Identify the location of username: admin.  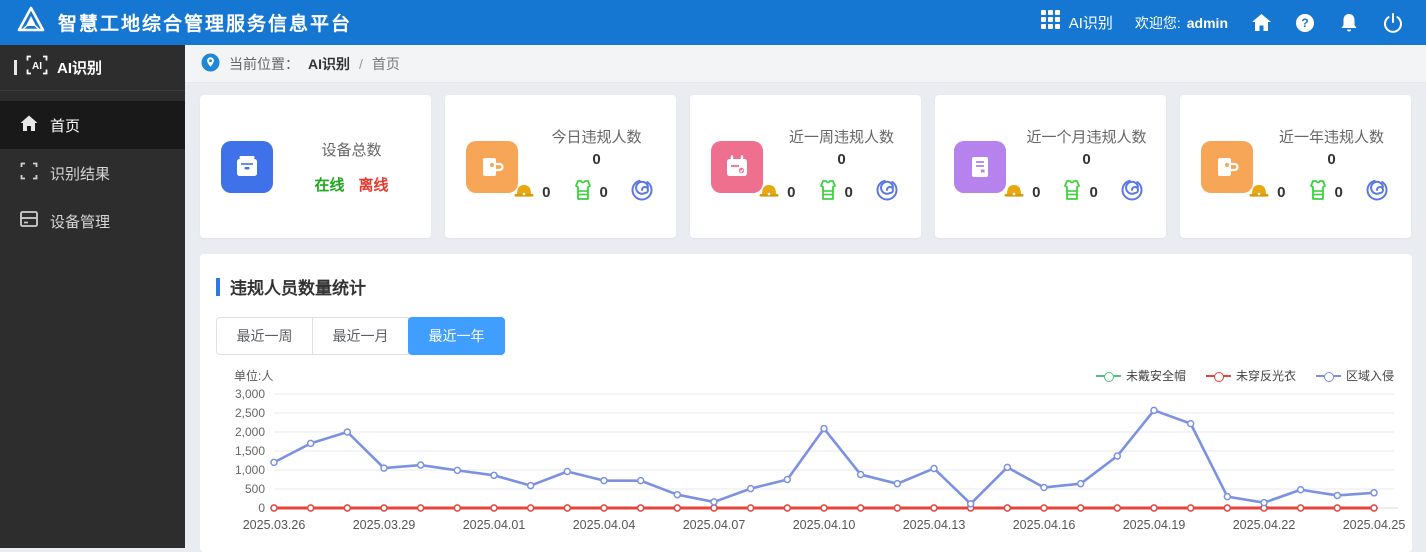
(1207, 22).